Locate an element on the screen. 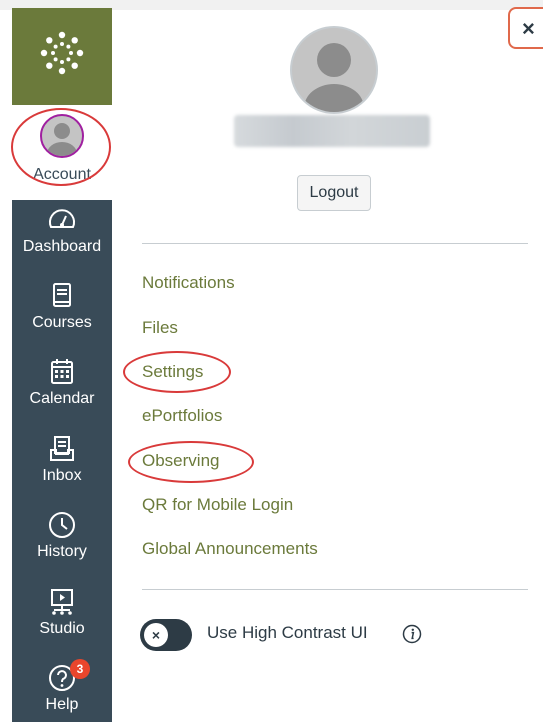 This screenshot has height=722, width=543. nav-item-help: 3 Help is located at coordinates (62, 690).